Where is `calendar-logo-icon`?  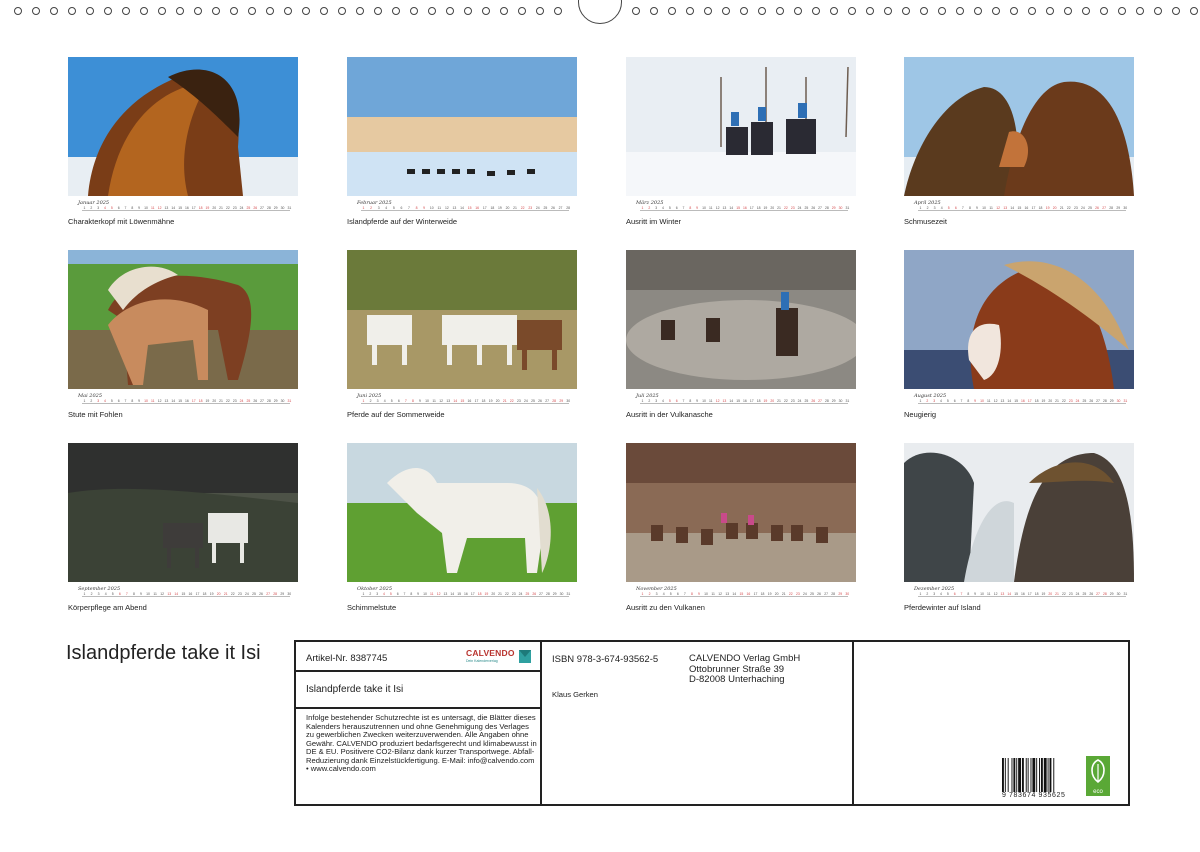 calendar-logo-icon is located at coordinates (525, 656).